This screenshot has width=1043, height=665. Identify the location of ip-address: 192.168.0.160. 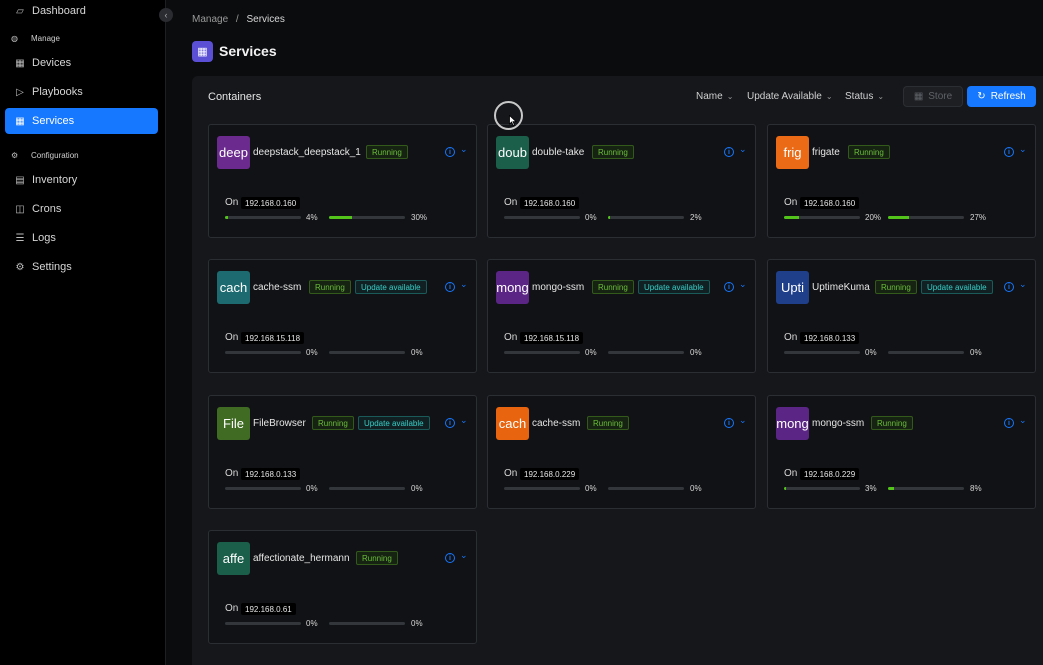
(550, 203).